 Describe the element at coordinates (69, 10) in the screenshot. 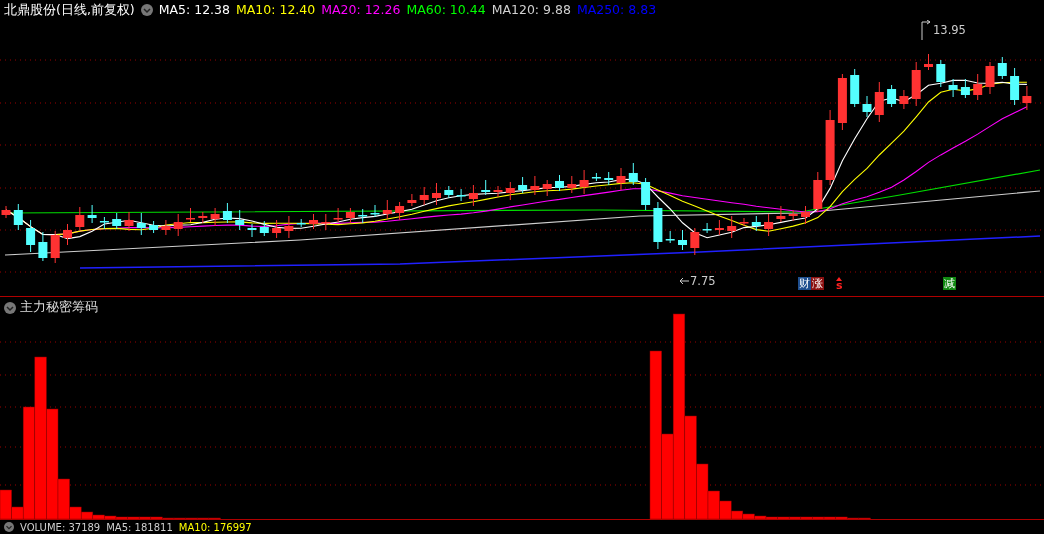

I see `stock-title: 北鼎股份(日线,前复权)` at that location.